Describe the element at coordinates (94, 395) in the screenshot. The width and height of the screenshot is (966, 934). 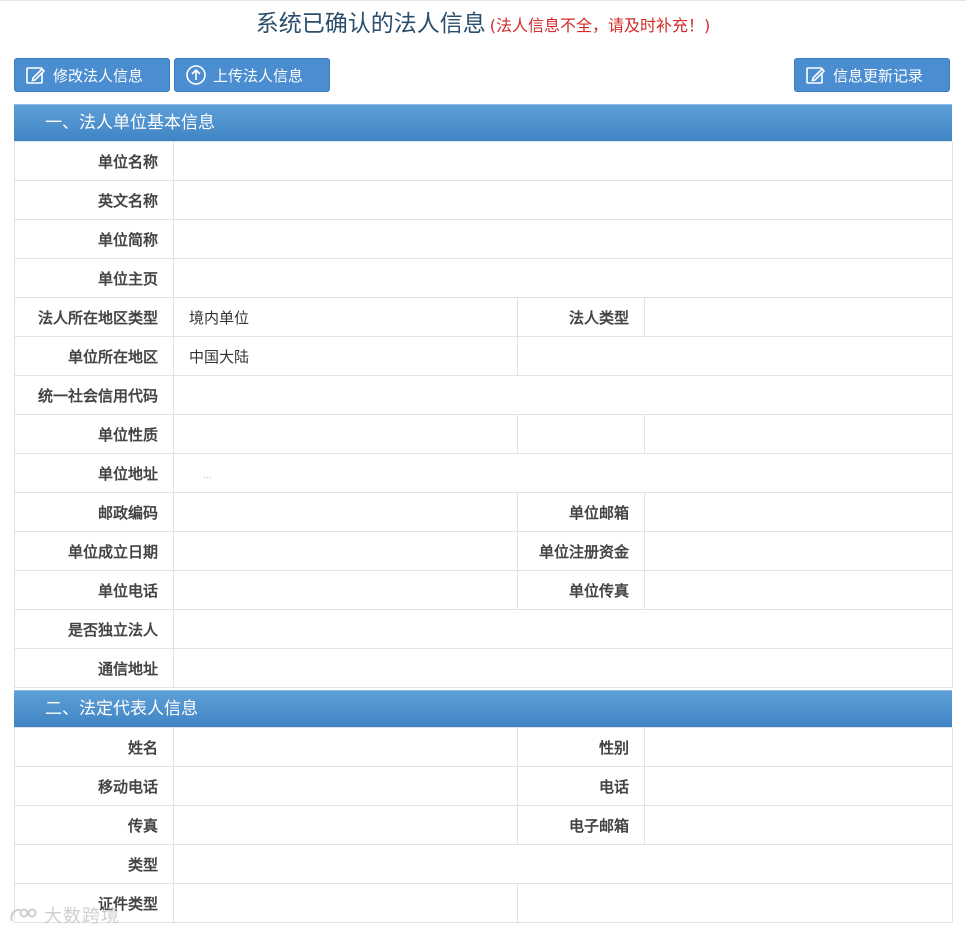
I see `field-label: 统一社会信用代码` at that location.